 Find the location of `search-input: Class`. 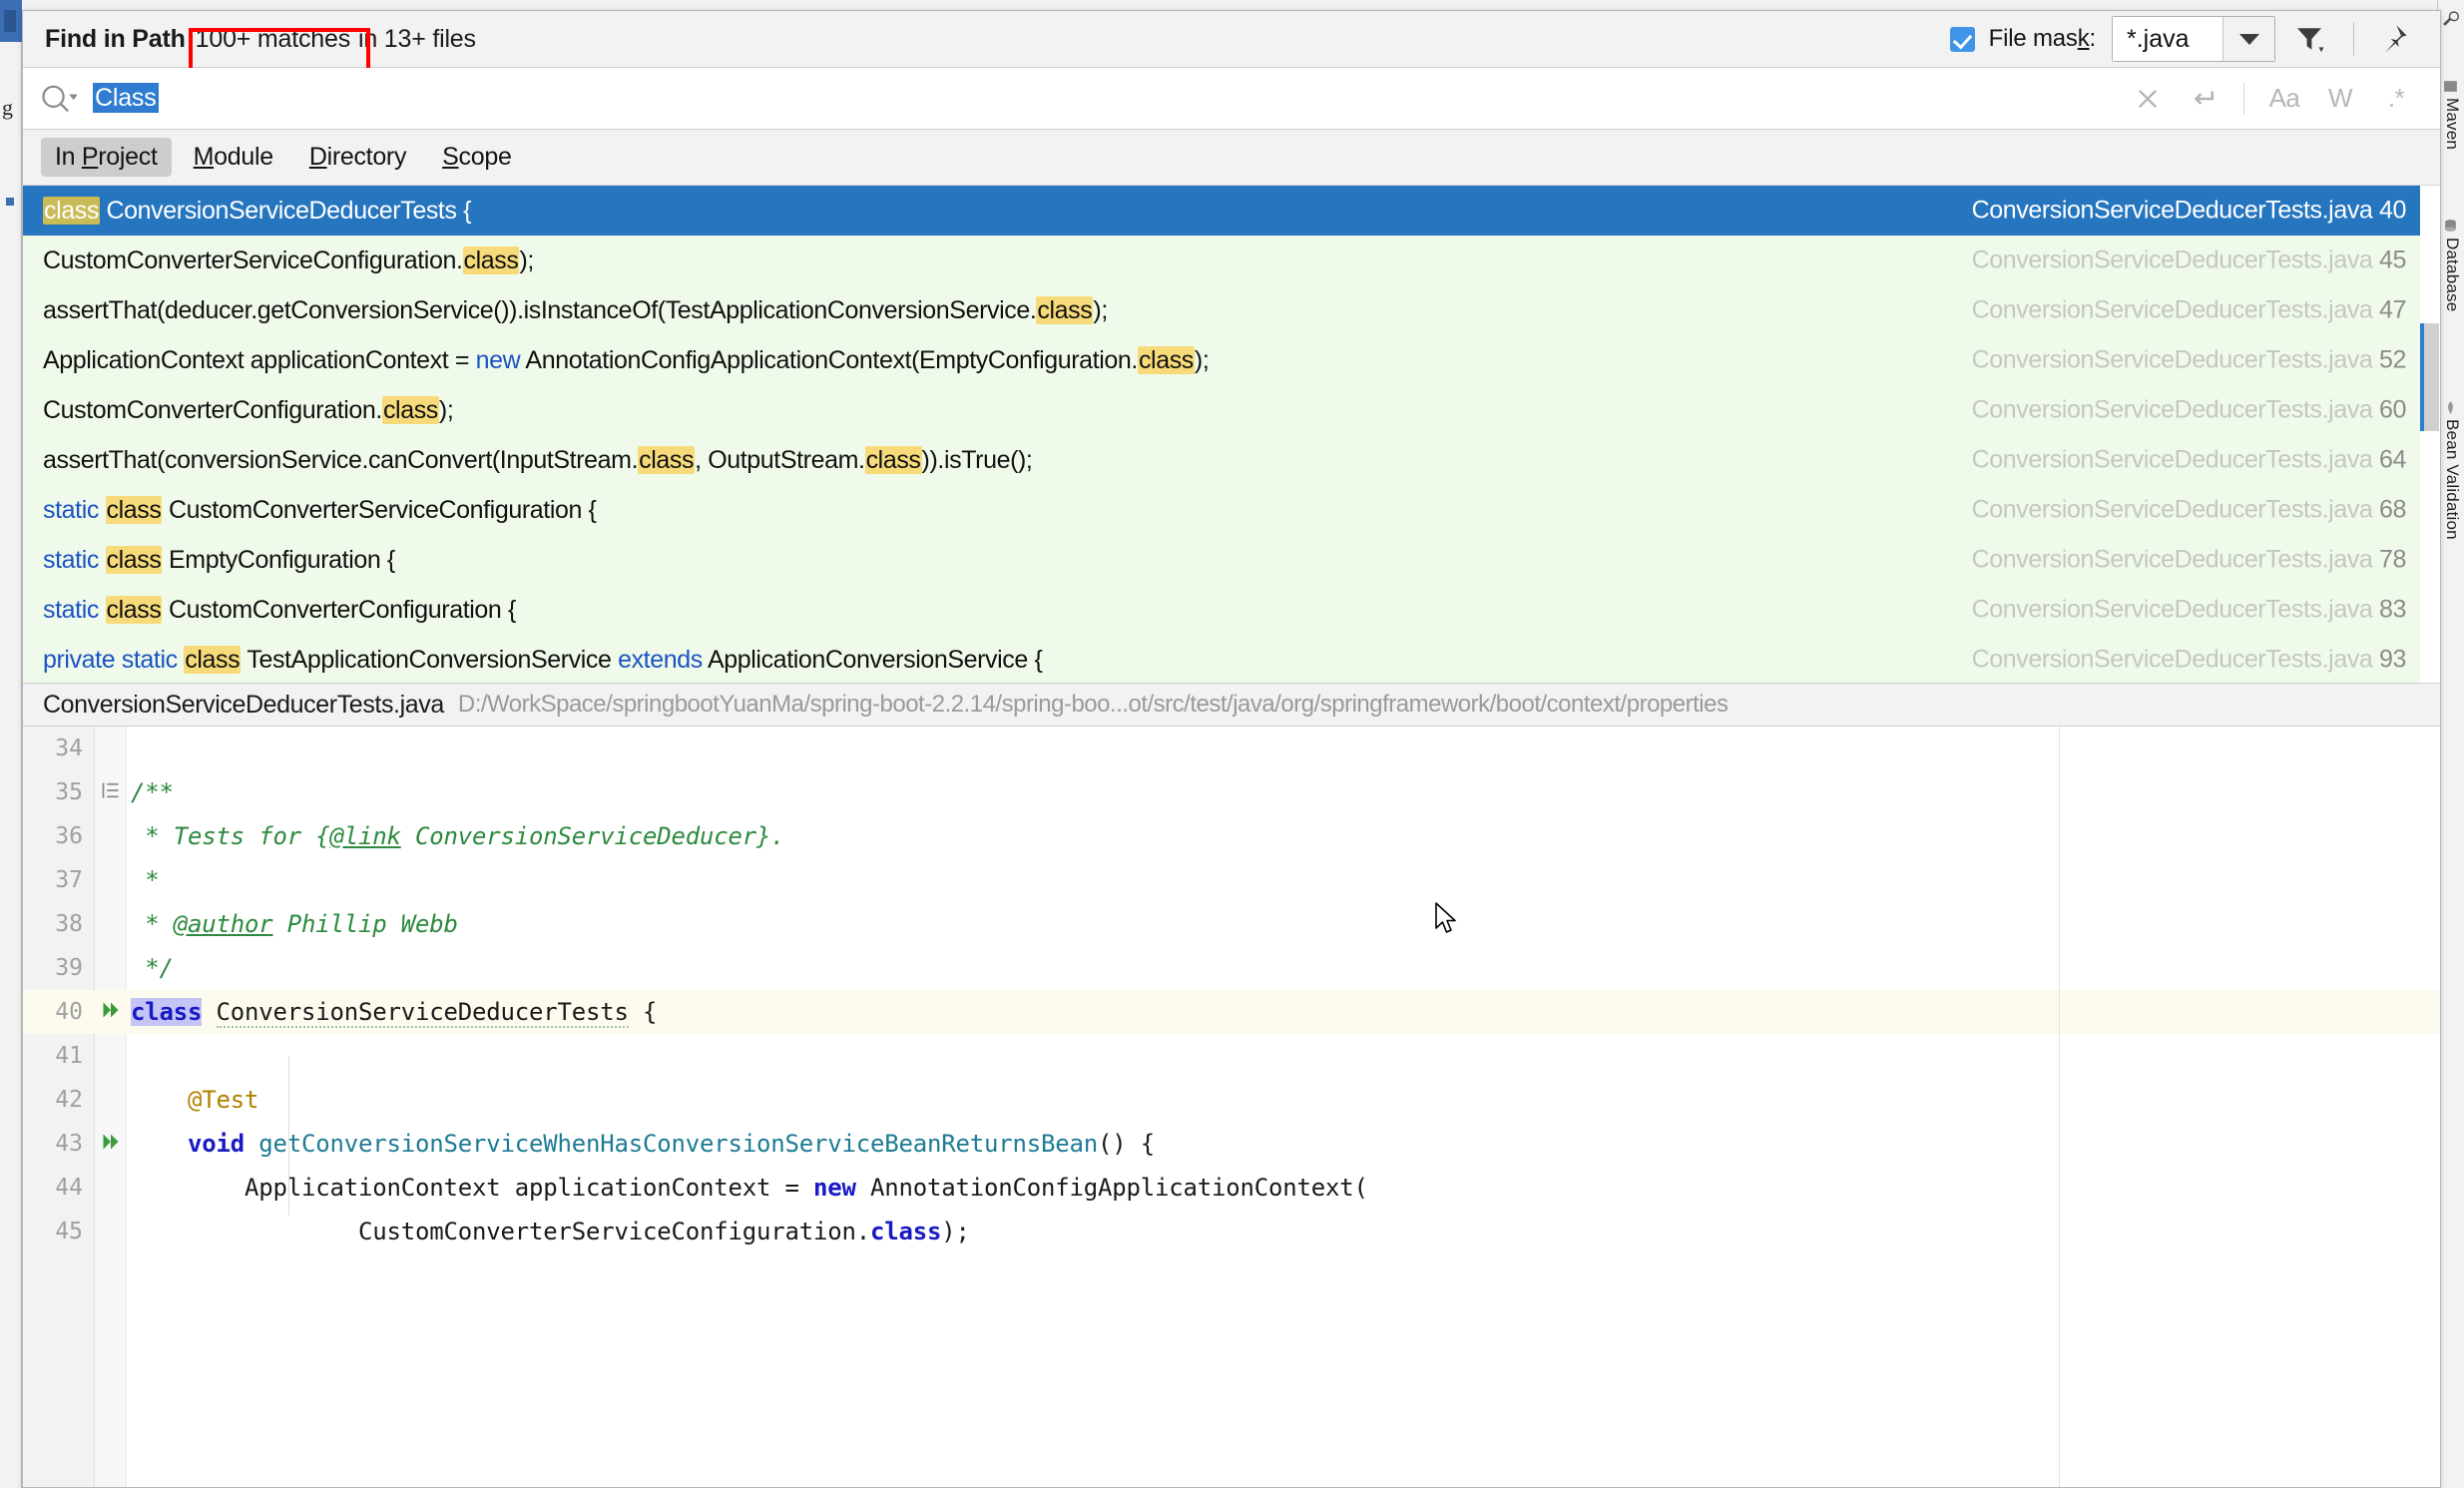

search-input: Class is located at coordinates (126, 98).